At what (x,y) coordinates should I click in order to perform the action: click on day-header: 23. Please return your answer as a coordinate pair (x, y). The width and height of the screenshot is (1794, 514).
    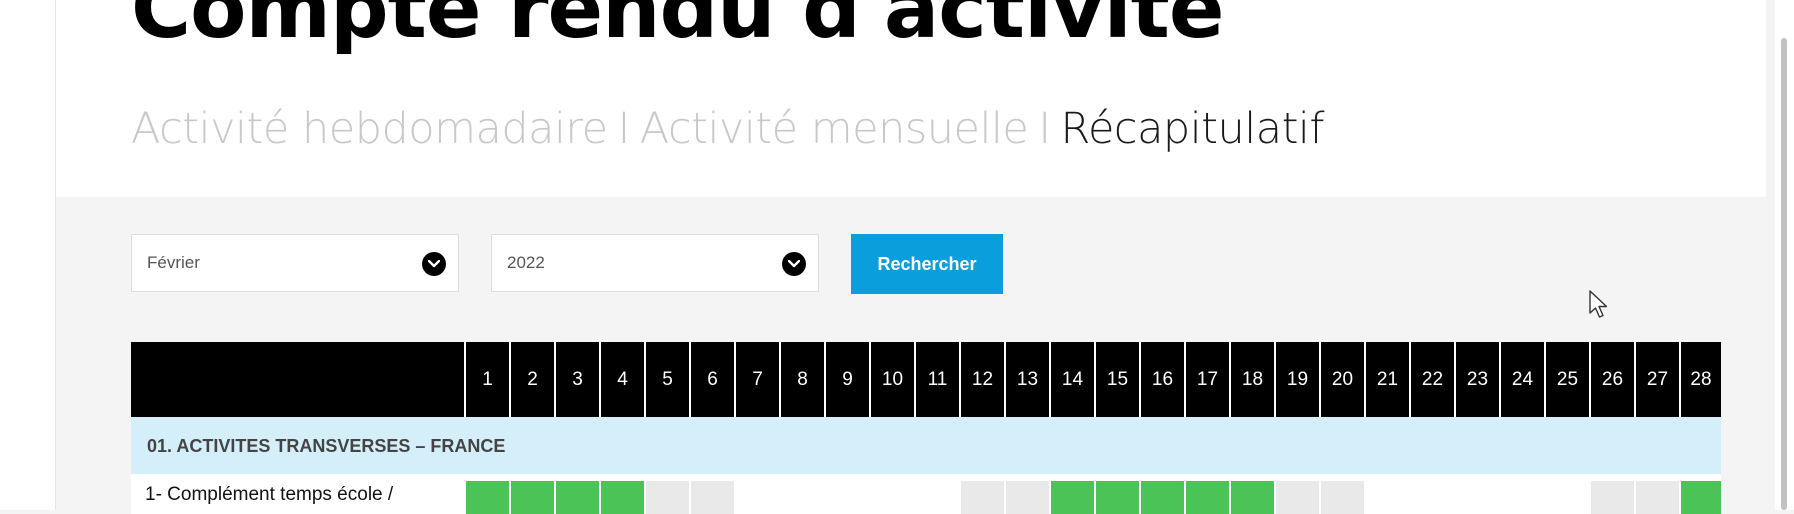
    Looking at the image, I should click on (1476, 379).